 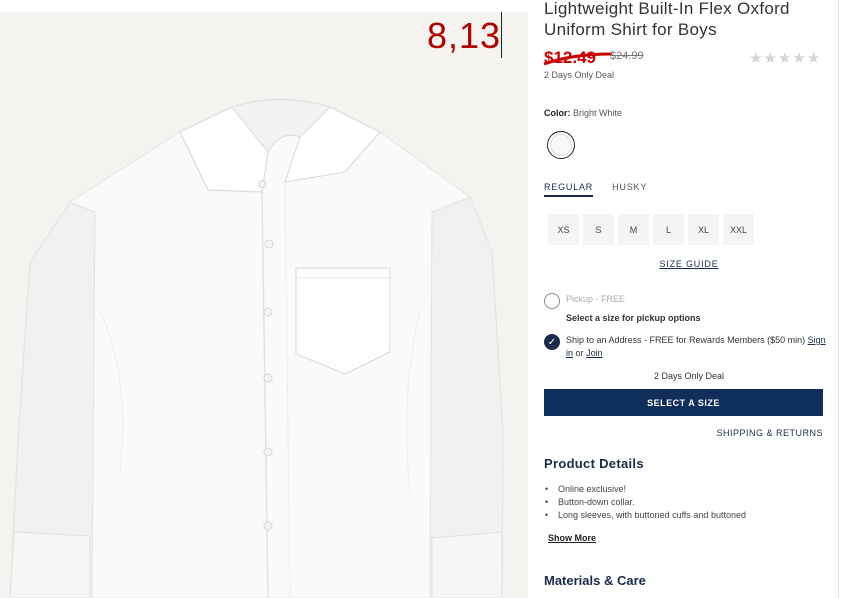 What do you see at coordinates (569, 189) in the screenshot?
I see `tab-regular: REGULAR` at bounding box center [569, 189].